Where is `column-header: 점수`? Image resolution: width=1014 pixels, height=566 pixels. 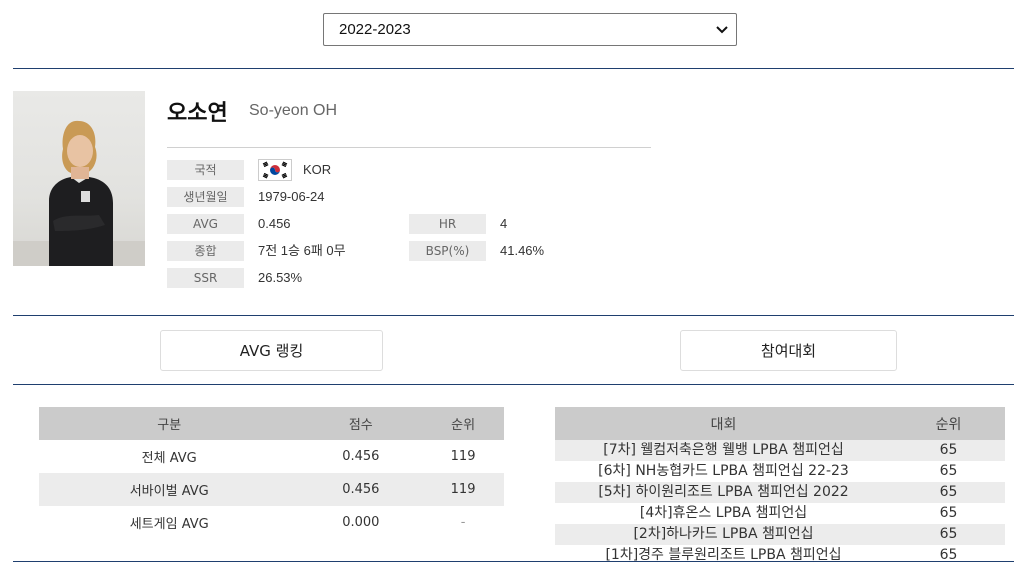
column-header: 점수 is located at coordinates (361, 423).